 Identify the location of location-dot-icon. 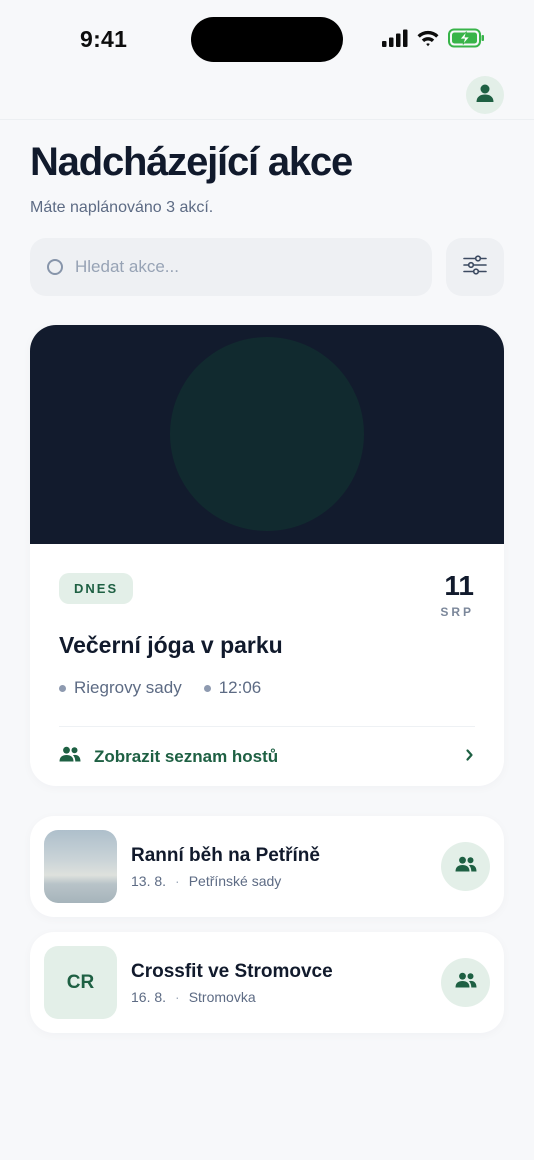
(62, 688).